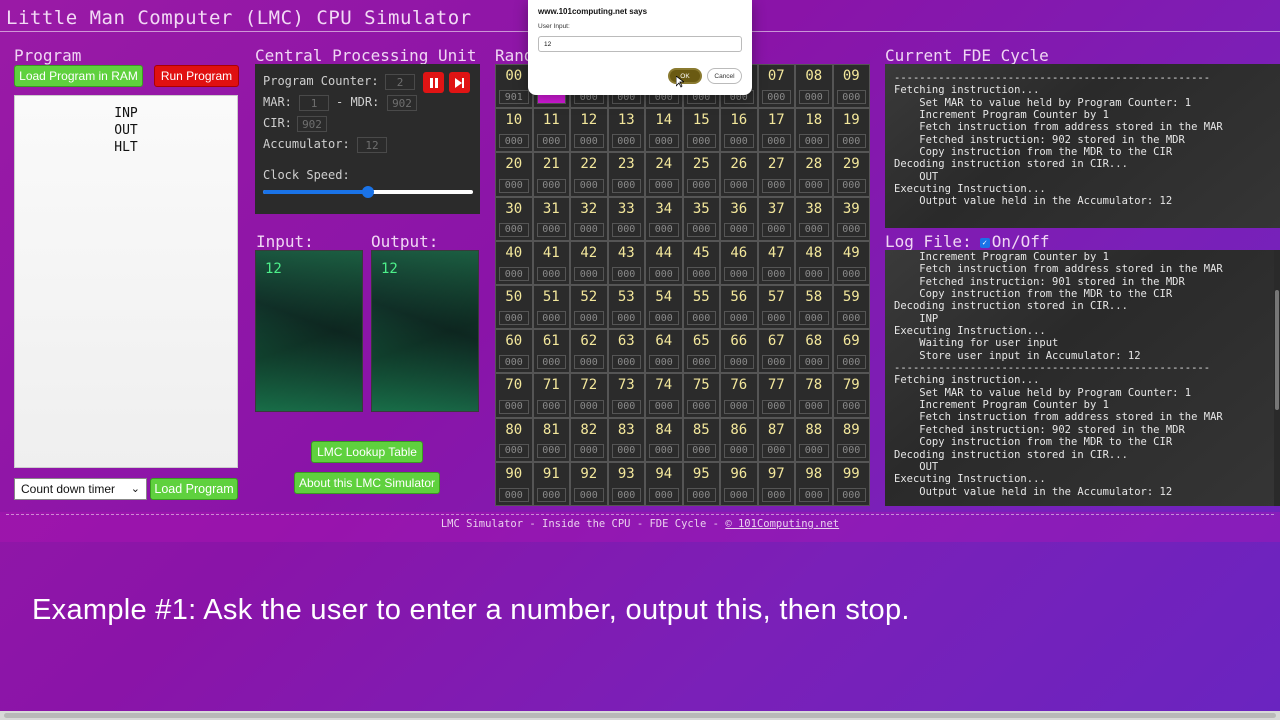 This screenshot has height=720, width=1280. What do you see at coordinates (782, 524) in the screenshot?
I see `footer-link: © 101Computing.net` at bounding box center [782, 524].